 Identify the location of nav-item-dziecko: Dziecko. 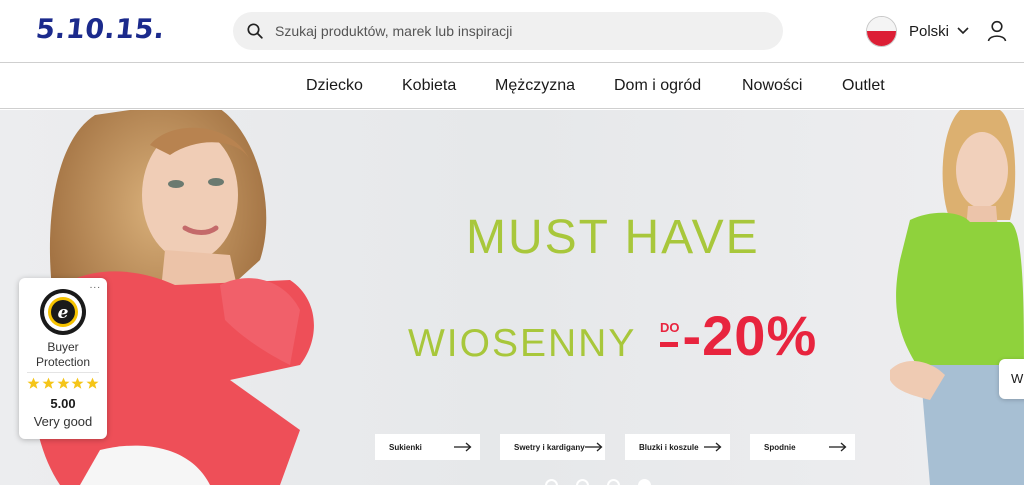
(334, 86).